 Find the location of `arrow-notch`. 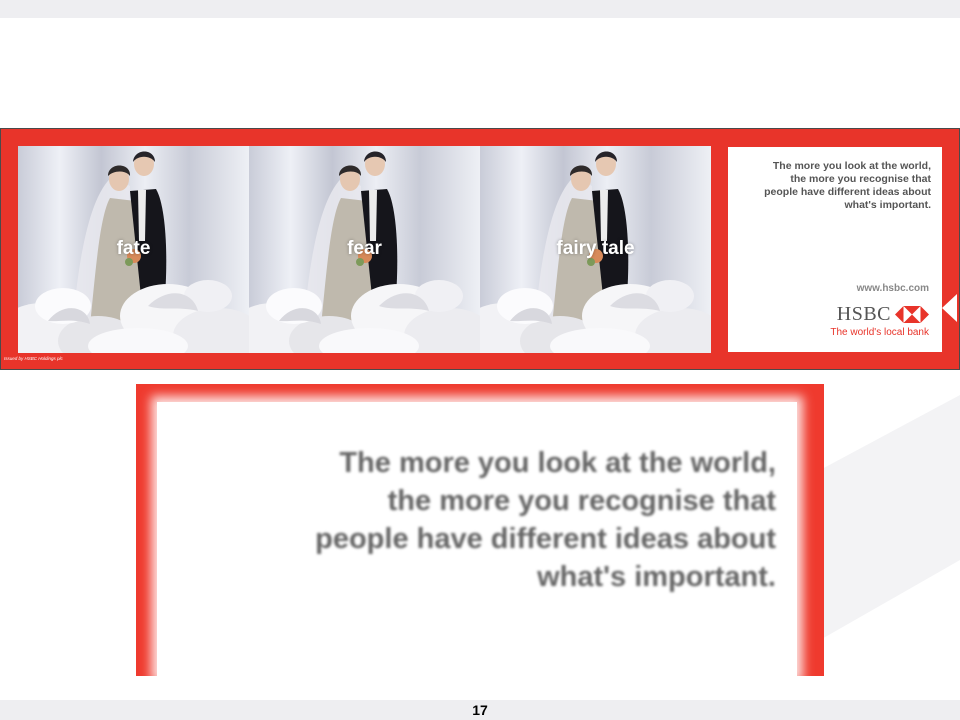

arrow-notch is located at coordinates (949, 308).